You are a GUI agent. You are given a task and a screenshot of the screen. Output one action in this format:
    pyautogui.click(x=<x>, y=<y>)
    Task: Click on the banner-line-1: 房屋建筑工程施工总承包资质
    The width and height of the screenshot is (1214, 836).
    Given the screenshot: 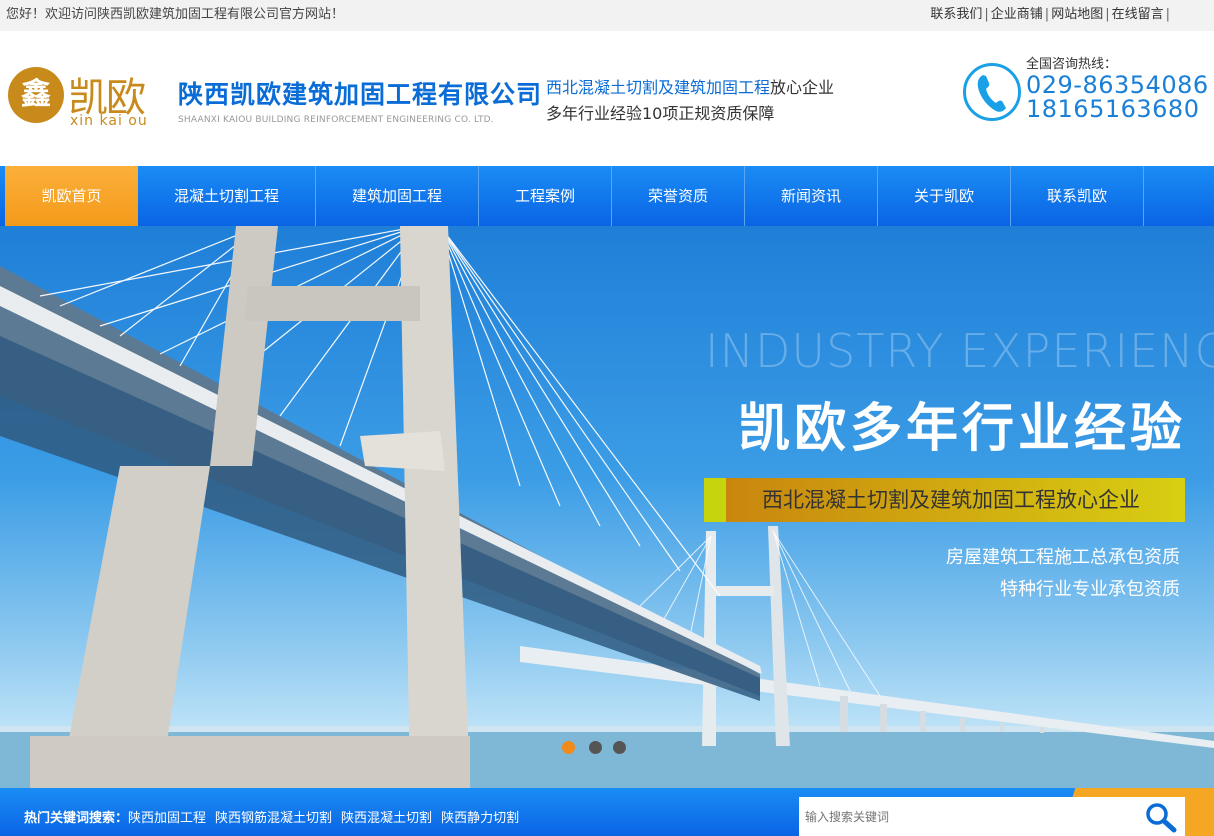 What is the action you would take?
    pyautogui.click(x=1063, y=557)
    